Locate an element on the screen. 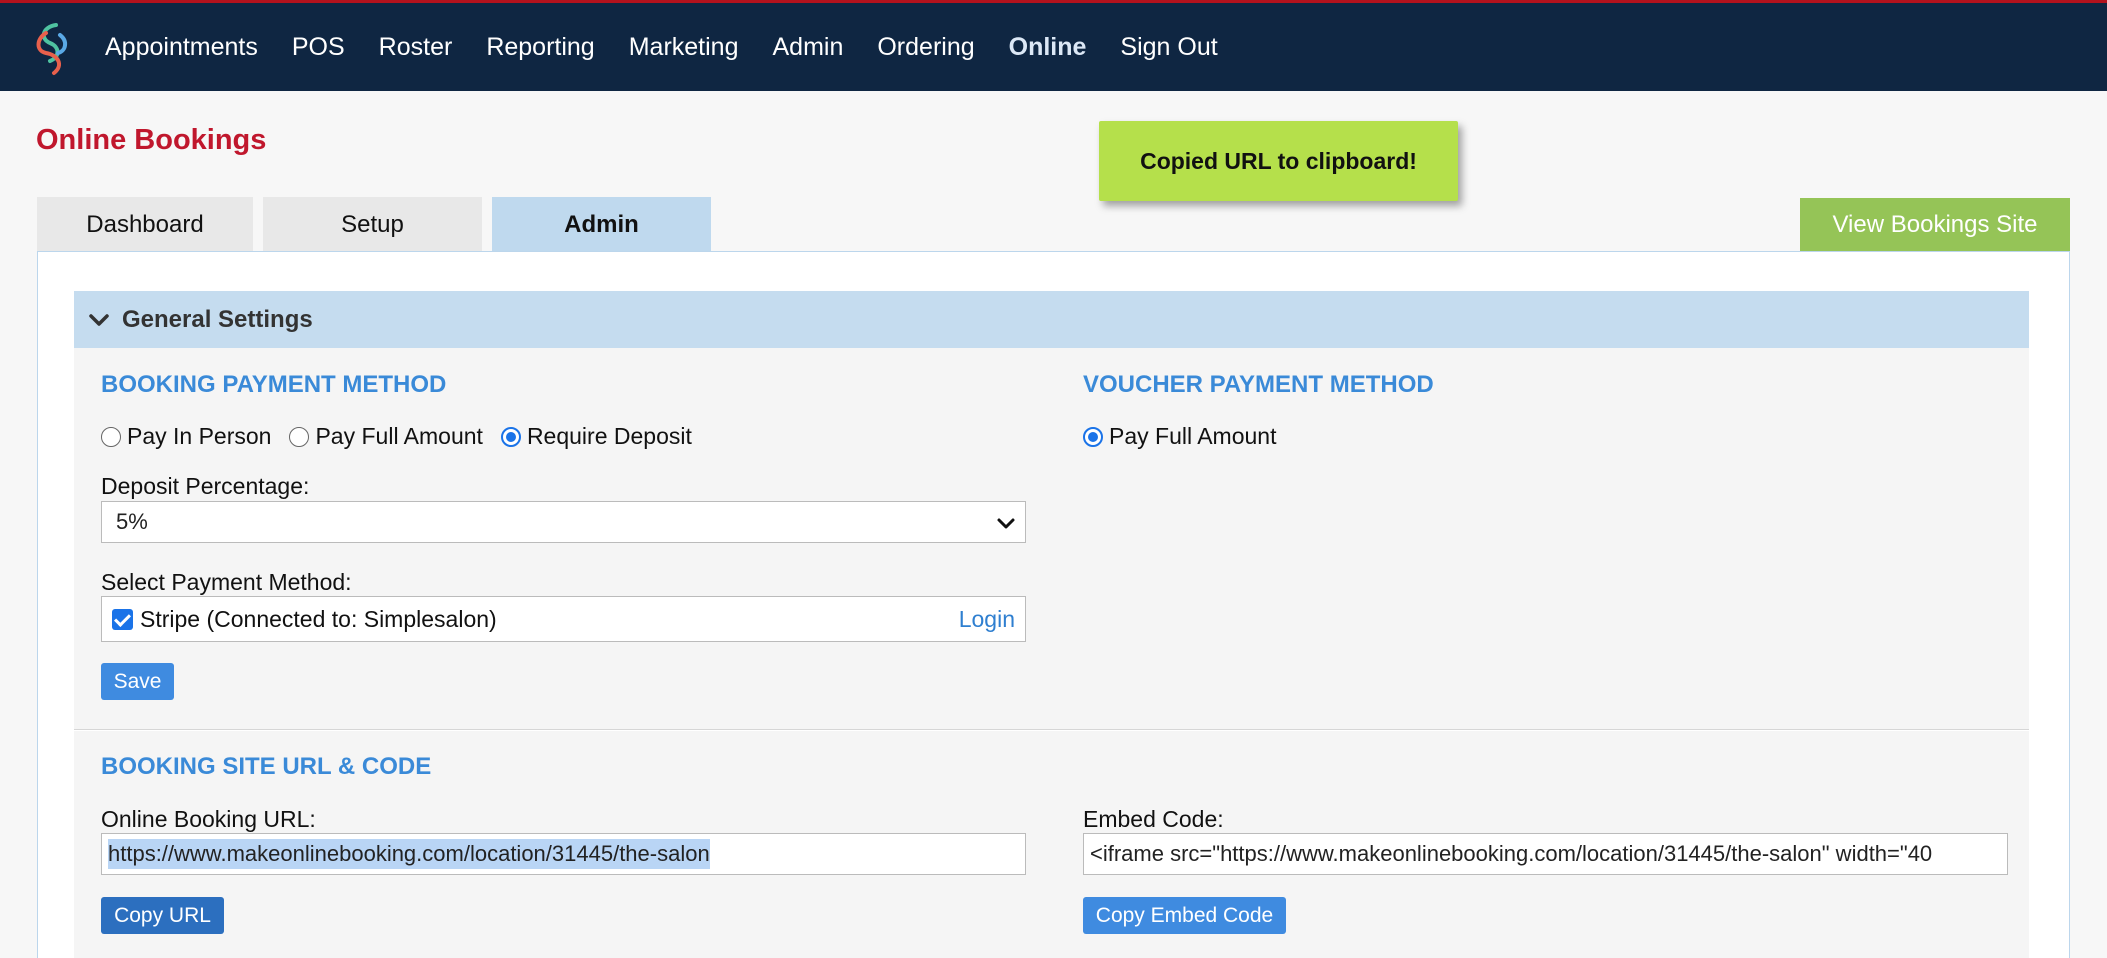 Image resolution: width=2107 pixels, height=958 pixels. tab-bar: Dashboard Setup Admin is located at coordinates (379, 224).